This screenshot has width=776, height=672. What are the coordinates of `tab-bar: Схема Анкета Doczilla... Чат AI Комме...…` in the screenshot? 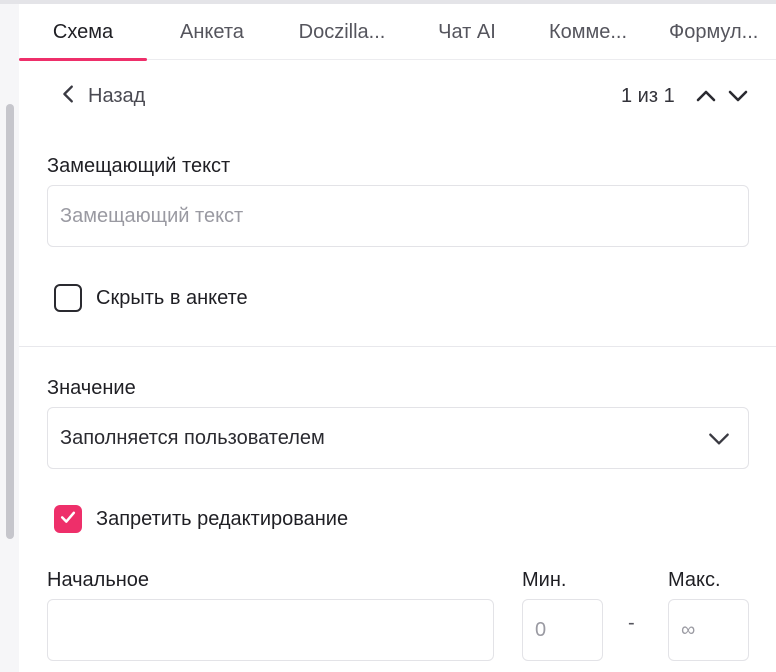 It's located at (397, 32).